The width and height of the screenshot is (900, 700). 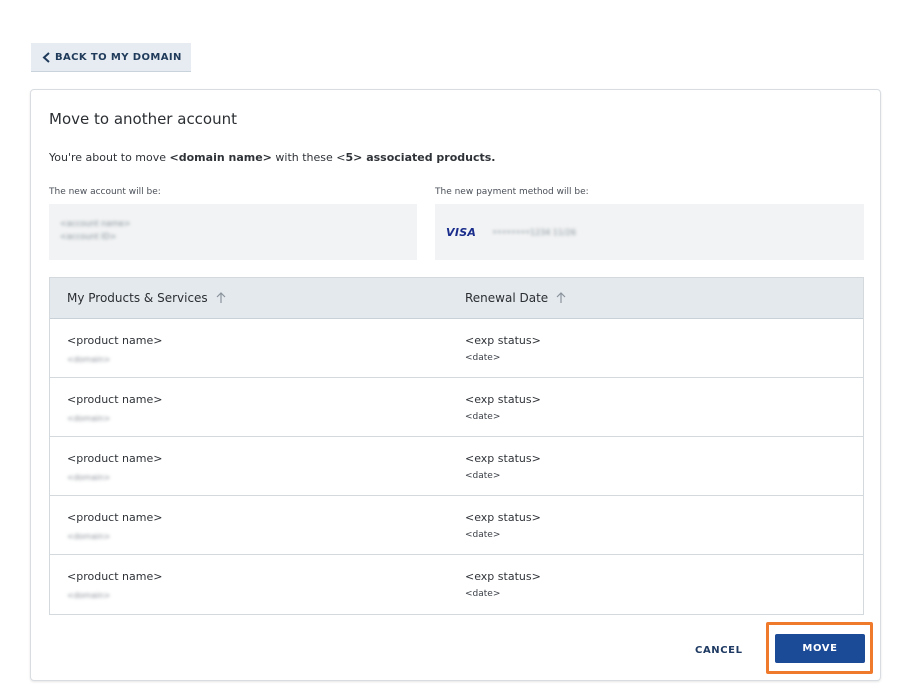 What do you see at coordinates (512, 192) in the screenshot?
I see `new-payment-label: The new payment method will be:` at bounding box center [512, 192].